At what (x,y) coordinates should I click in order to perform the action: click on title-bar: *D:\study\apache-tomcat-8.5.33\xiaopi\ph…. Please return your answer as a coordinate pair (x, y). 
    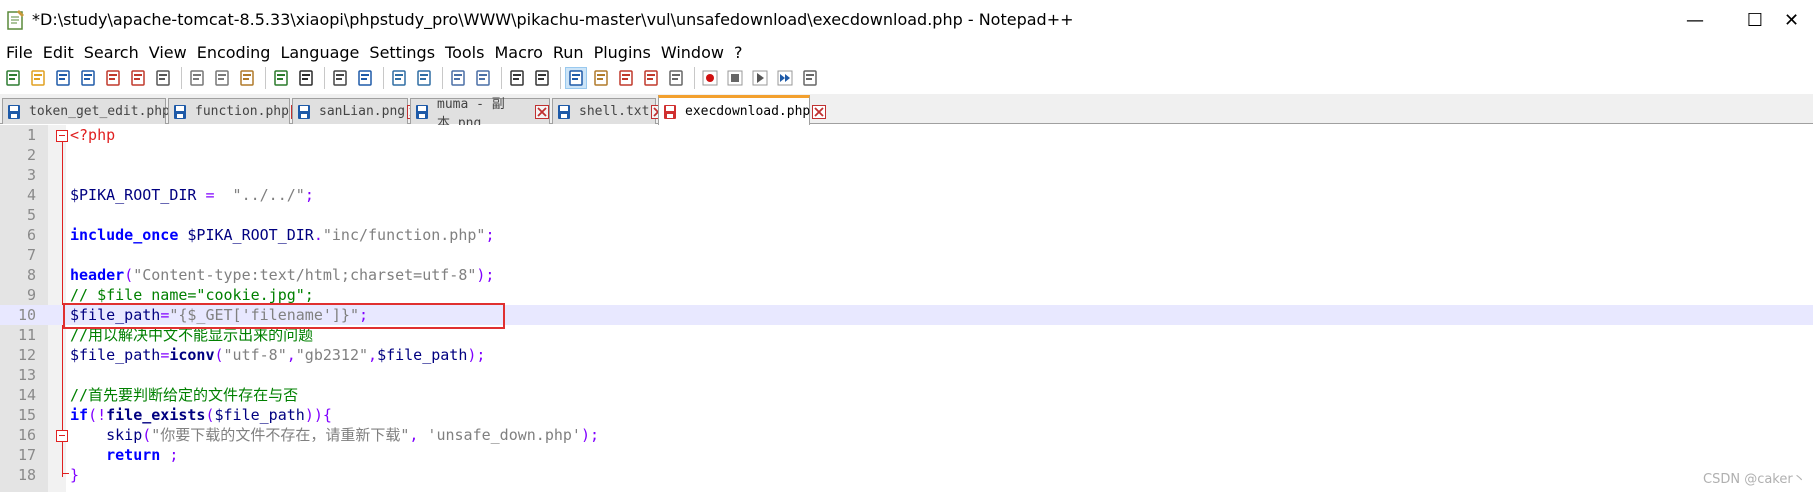
    Looking at the image, I should click on (906, 20).